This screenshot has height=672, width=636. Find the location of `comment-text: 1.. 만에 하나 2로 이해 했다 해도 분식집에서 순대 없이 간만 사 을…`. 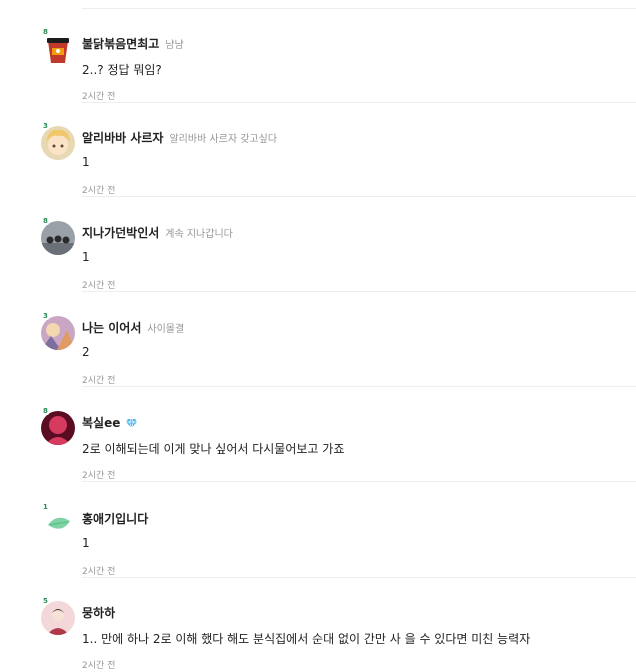

comment-text: 1.. 만에 하나 2로 이해 했다 해도 분식집에서 순대 없이 간만 사 을… is located at coordinates (306, 639).